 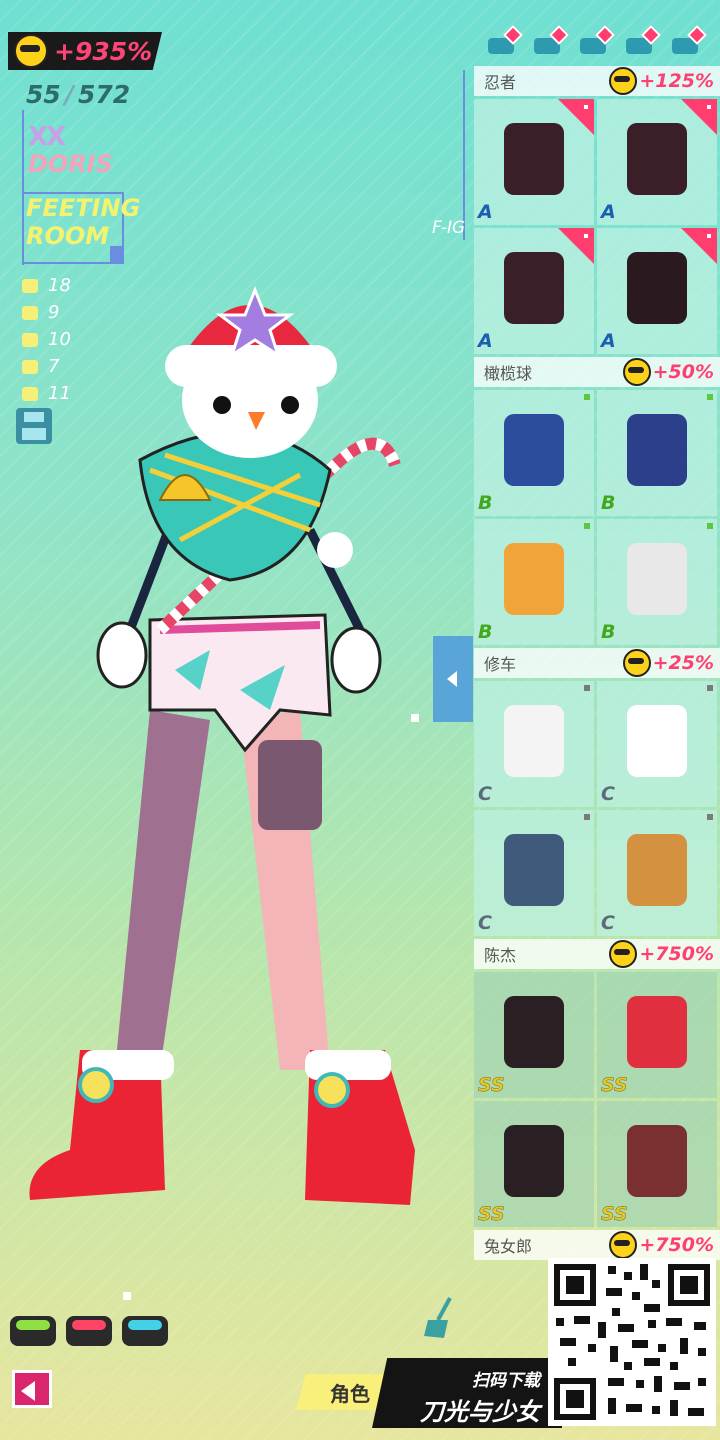 I want to click on set-header: 橄榄球 +50%, so click(x=597, y=372).